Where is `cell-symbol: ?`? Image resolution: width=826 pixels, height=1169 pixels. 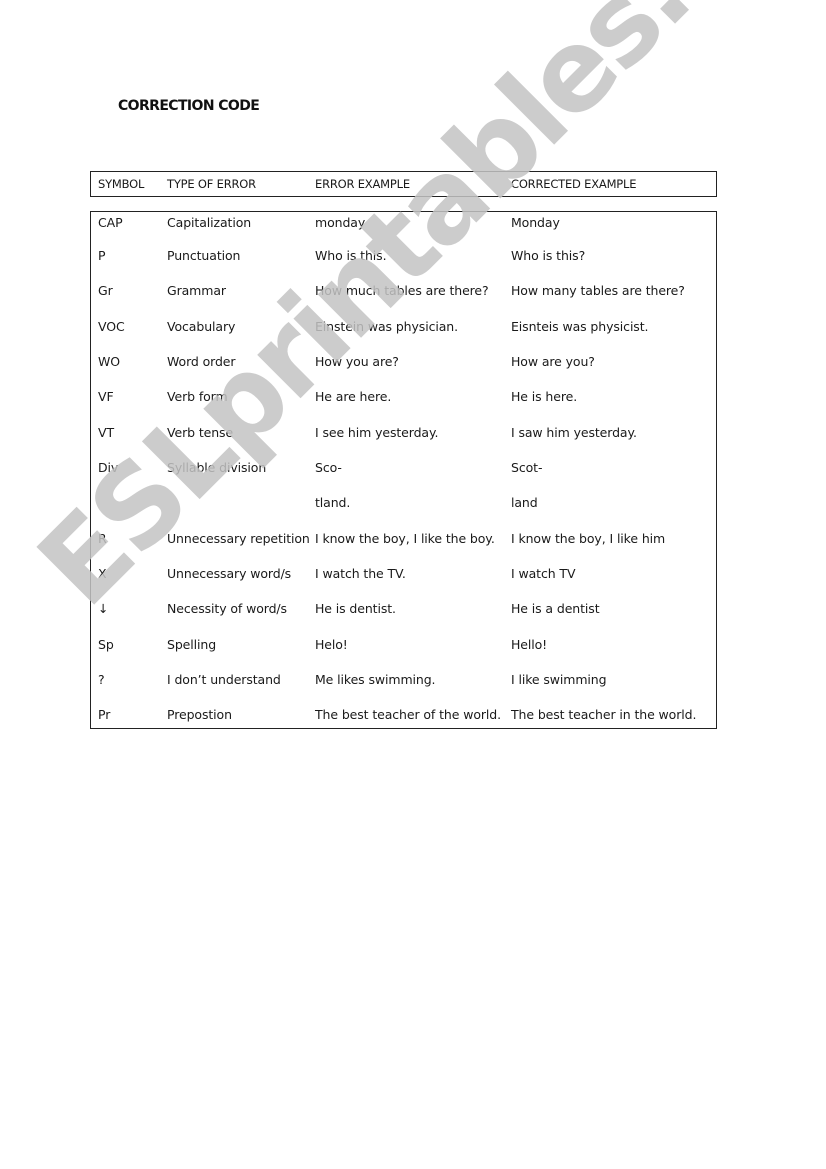
cell-symbol: ? is located at coordinates (101, 679).